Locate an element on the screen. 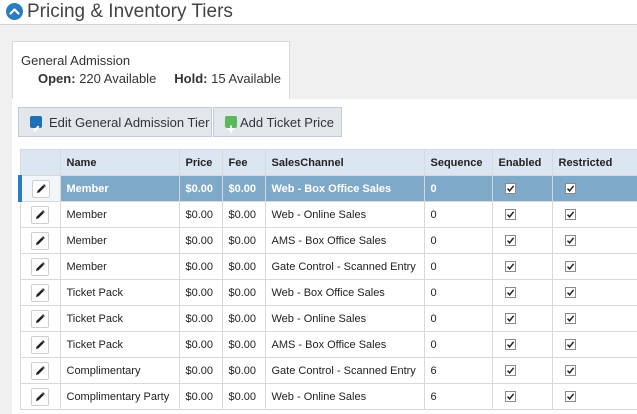  edit-tier-label: Edit General Admission Tier is located at coordinates (129, 122).